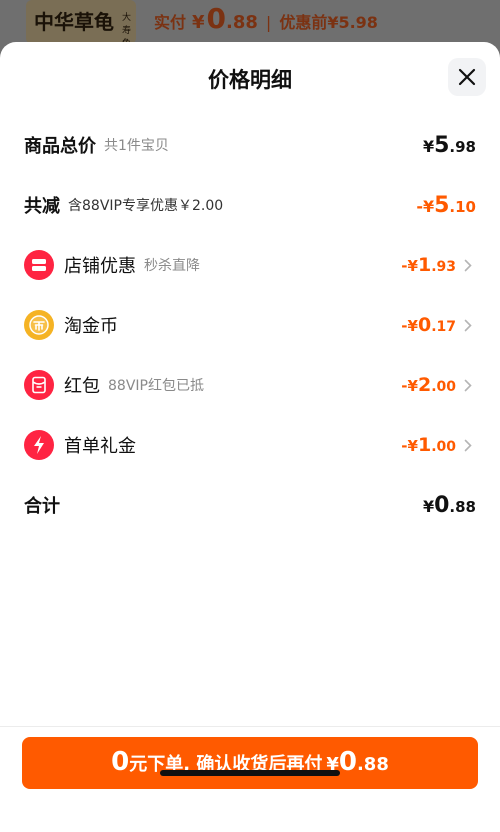 The width and height of the screenshot is (500, 832). I want to click on coin-icon, so click(39, 325).